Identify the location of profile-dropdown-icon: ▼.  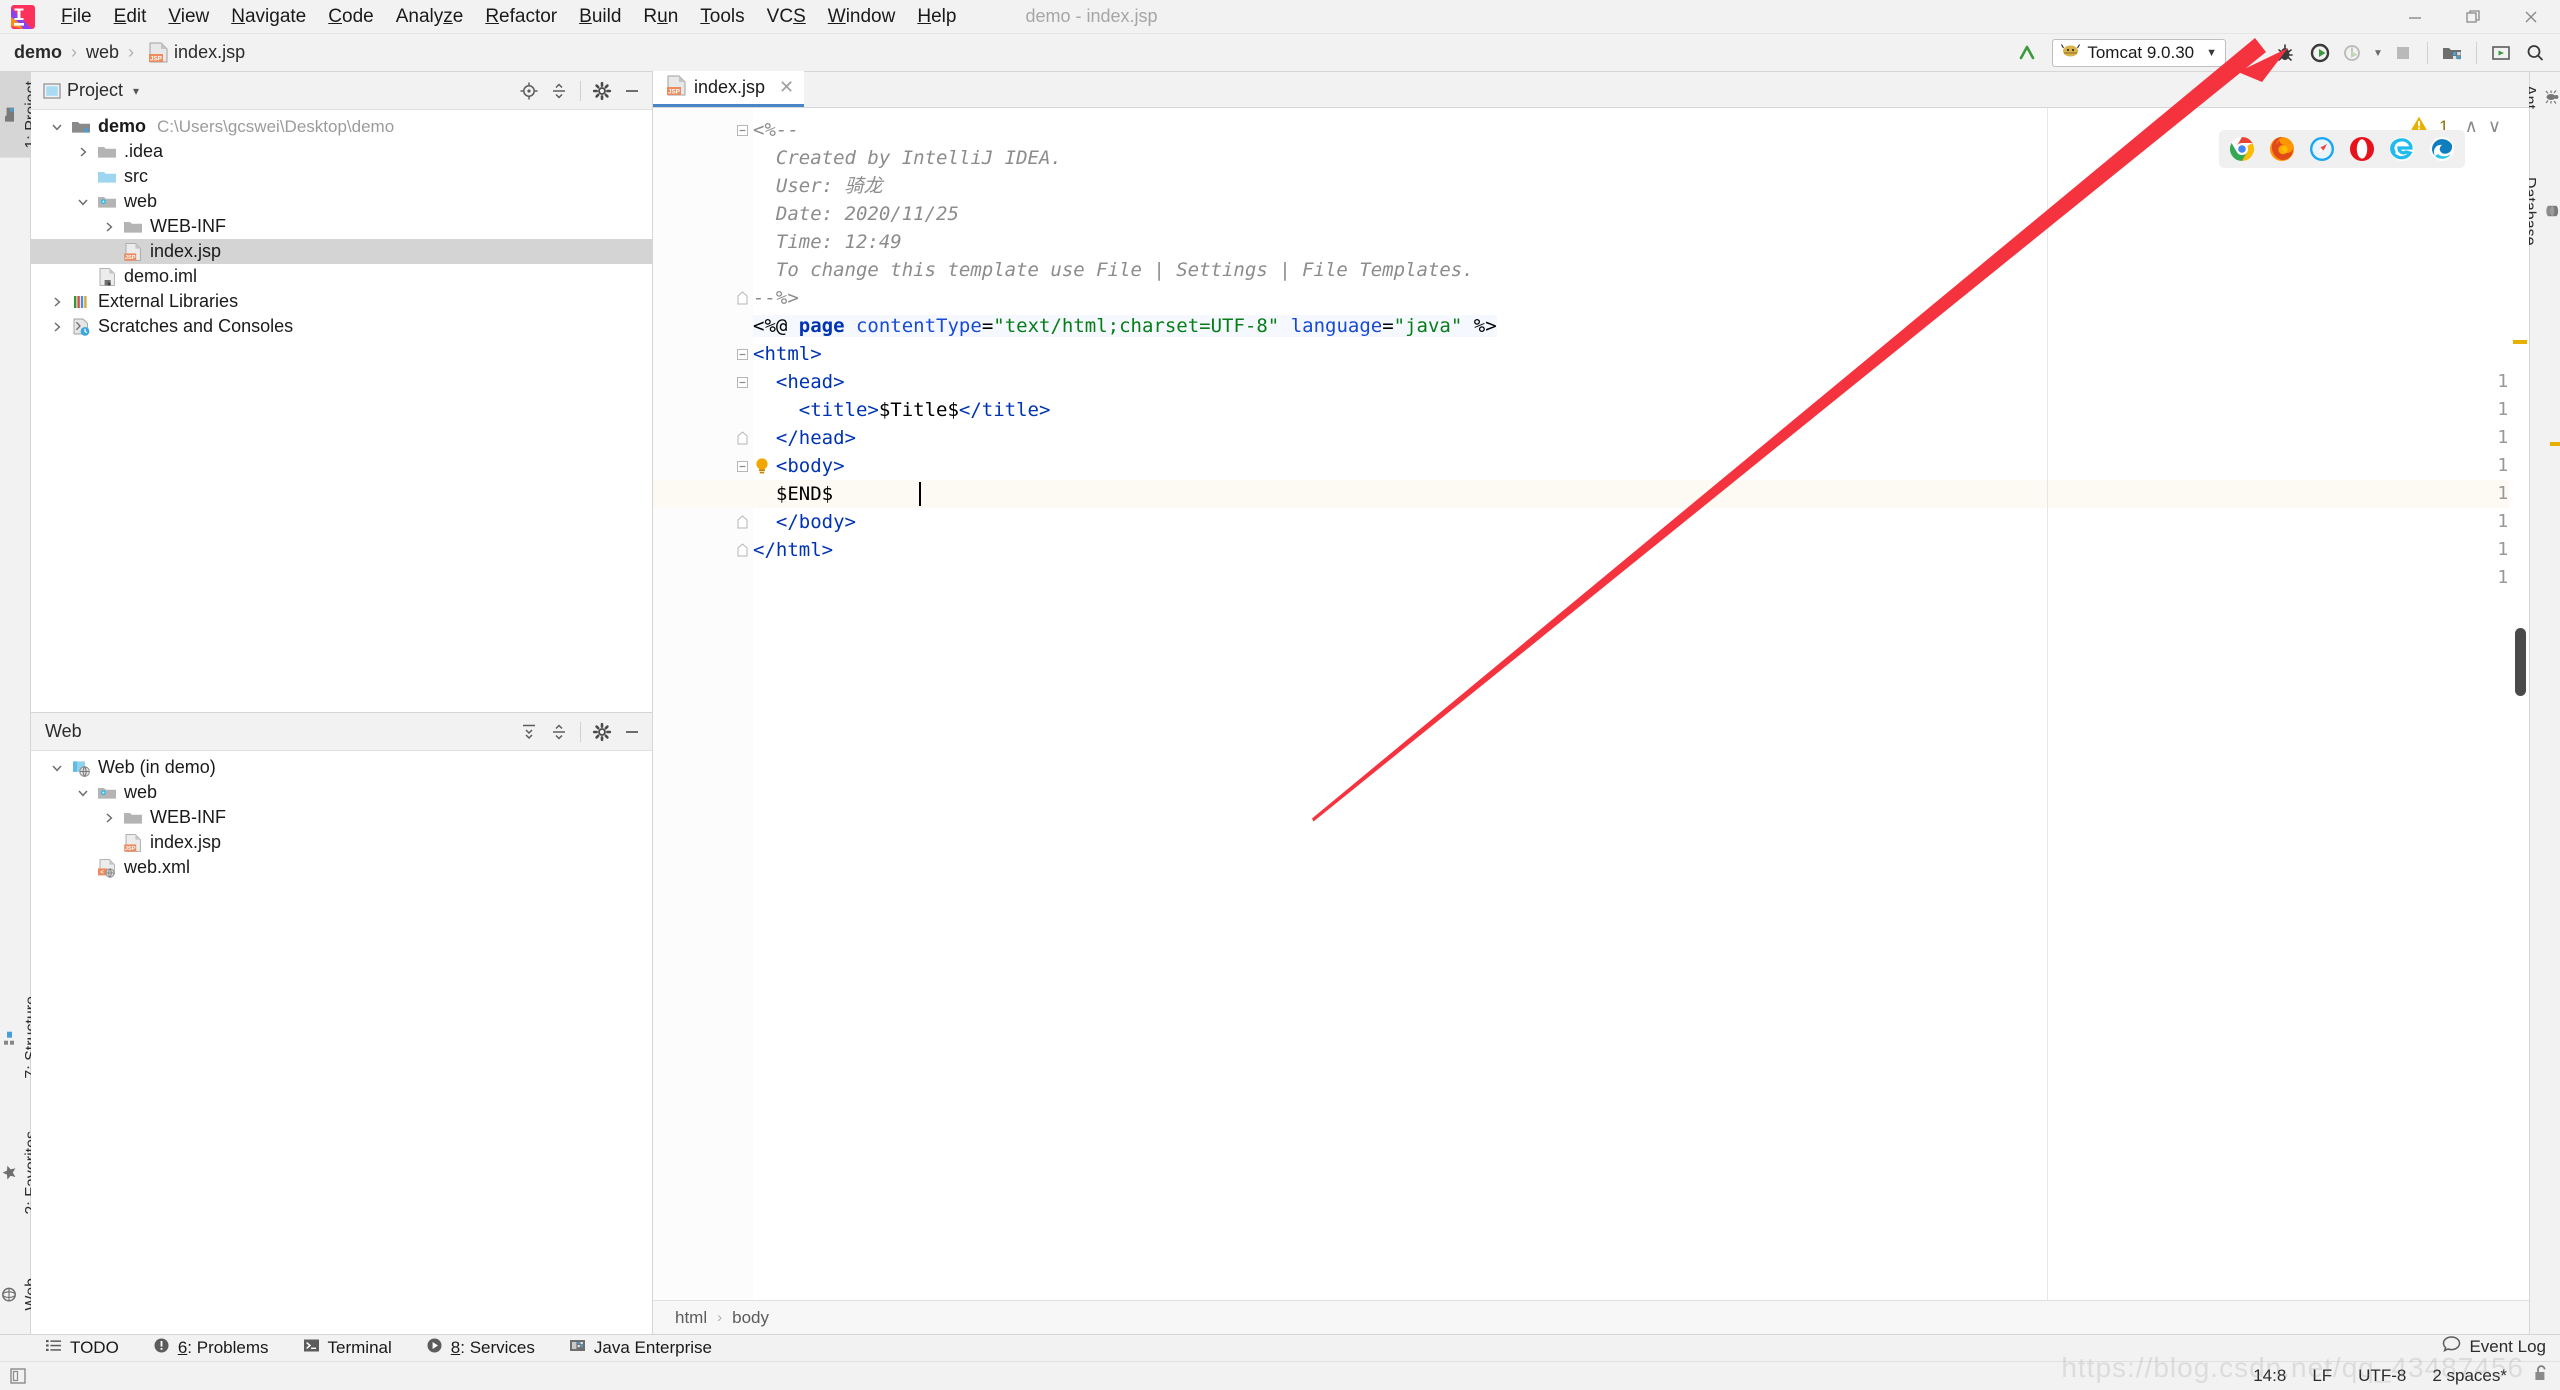
(2378, 53).